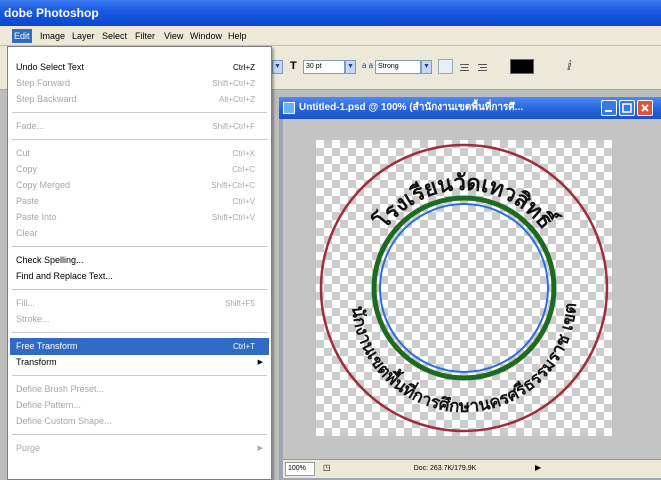 The height and width of the screenshot is (480, 661). What do you see at coordinates (145, 36) in the screenshot?
I see `menu-filter: Filter` at bounding box center [145, 36].